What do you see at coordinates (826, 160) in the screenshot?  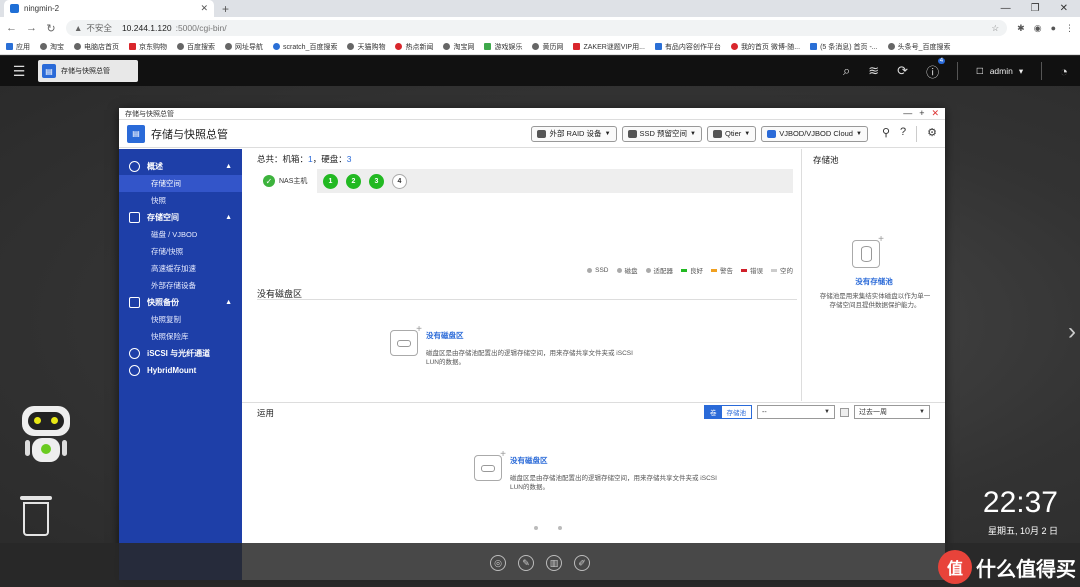 I see `pool-title: 存储池` at bounding box center [826, 160].